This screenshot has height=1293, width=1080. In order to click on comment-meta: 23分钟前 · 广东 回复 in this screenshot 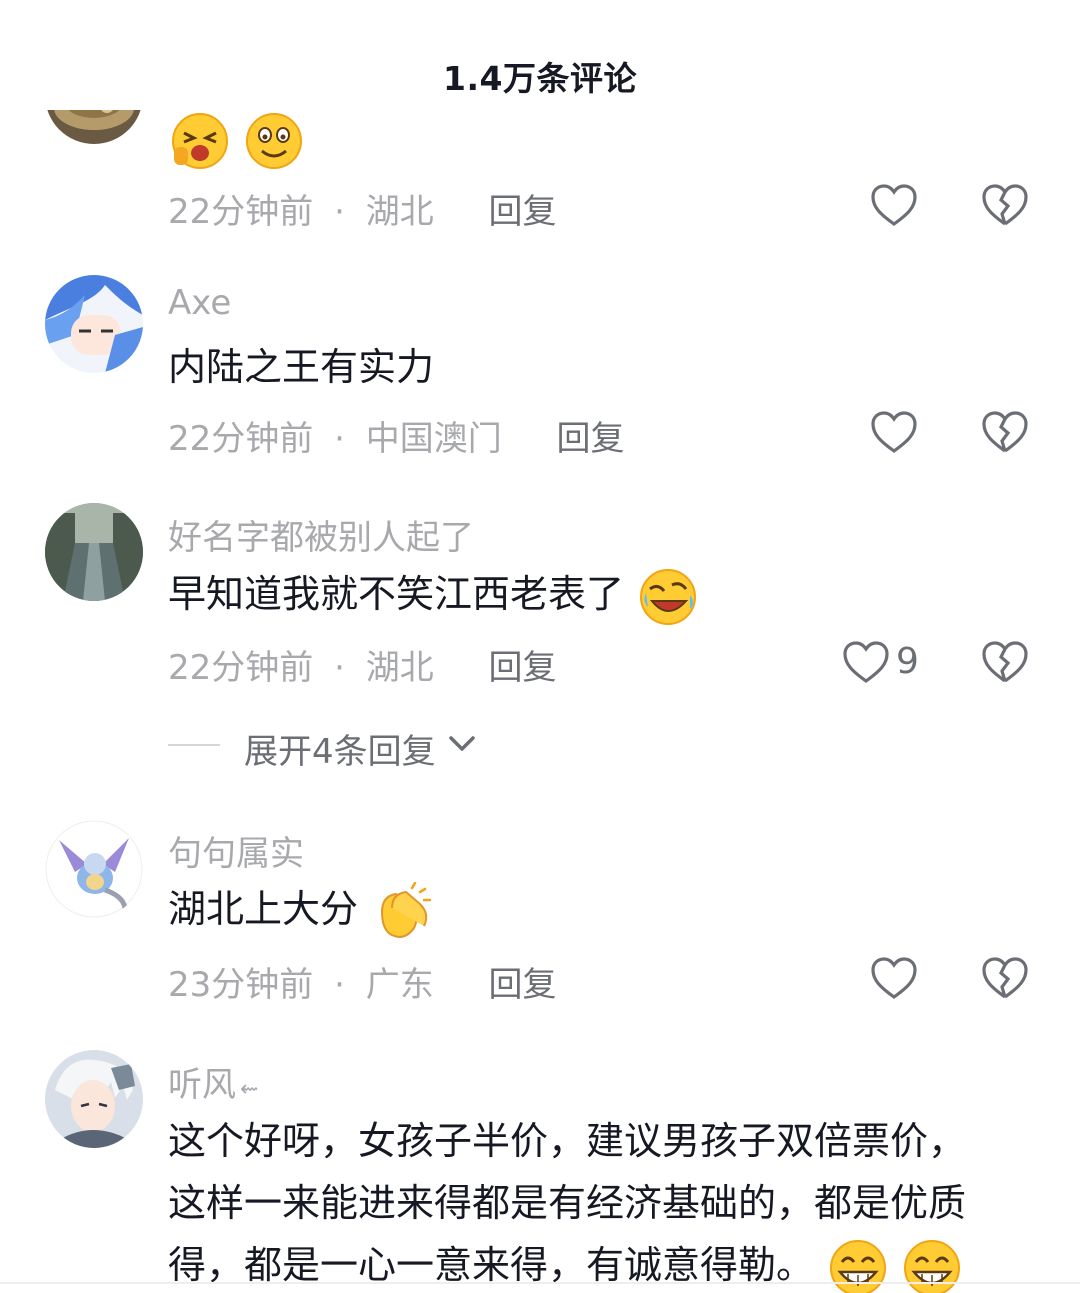, I will do `click(362, 981)`.